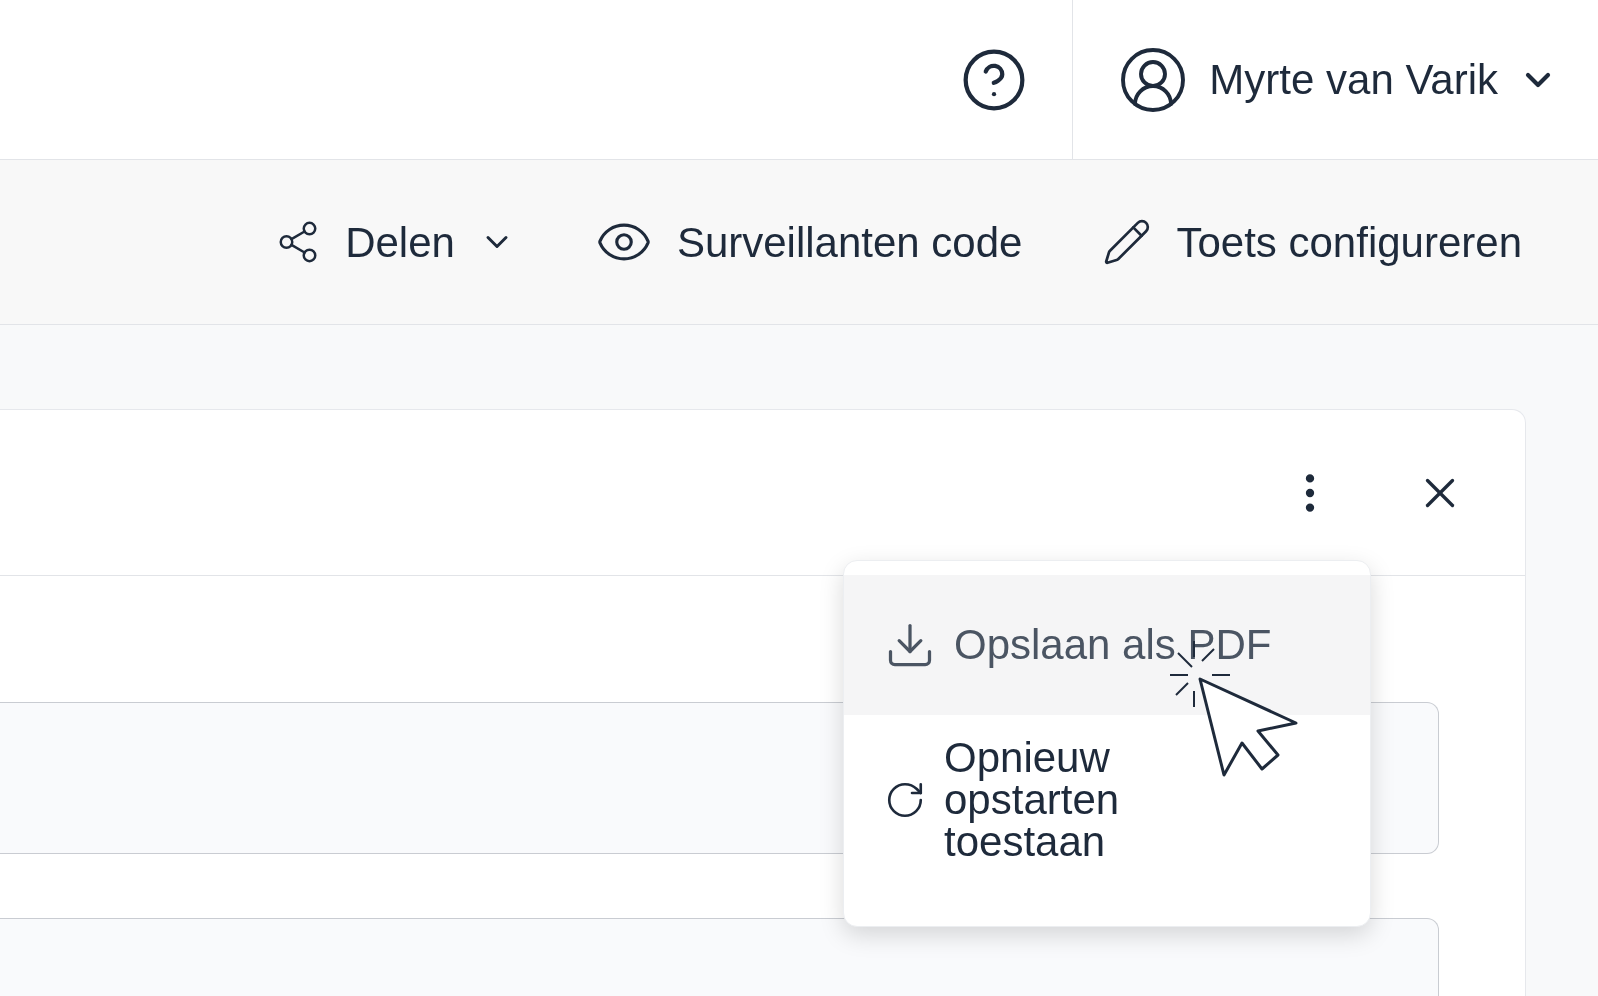 The height and width of the screenshot is (996, 1598). What do you see at coordinates (1107, 800) in the screenshot?
I see `menu-item: Opnieuw opstarten toestaan` at bounding box center [1107, 800].